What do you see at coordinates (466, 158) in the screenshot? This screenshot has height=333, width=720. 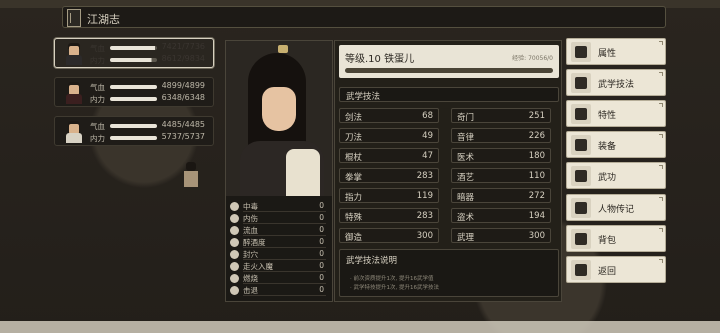 I see `skill-name: 医术` at bounding box center [466, 158].